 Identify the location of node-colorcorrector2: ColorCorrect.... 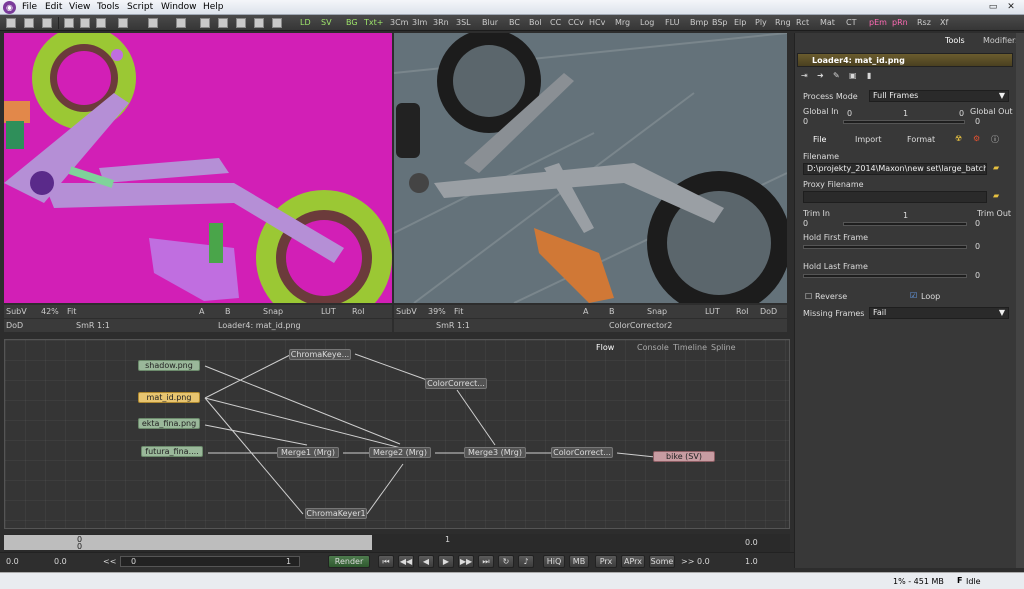
(582, 452).